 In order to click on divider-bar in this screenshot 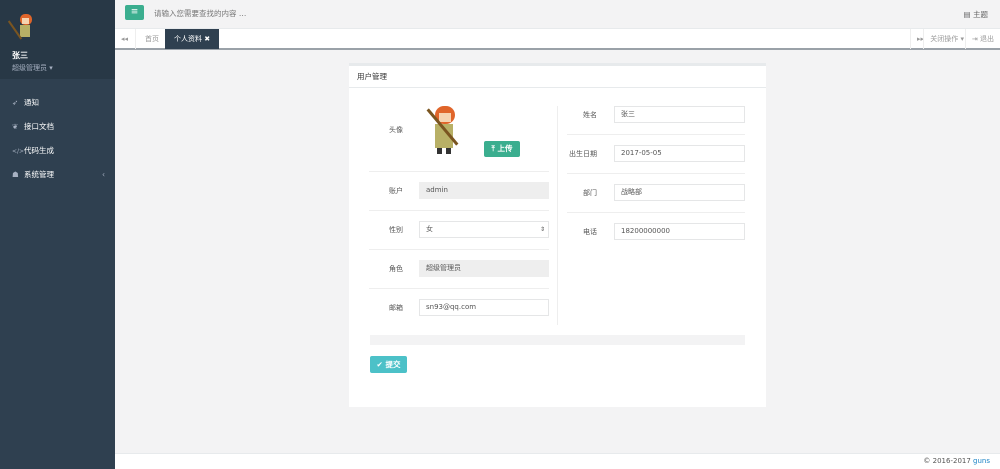, I will do `click(557, 340)`.